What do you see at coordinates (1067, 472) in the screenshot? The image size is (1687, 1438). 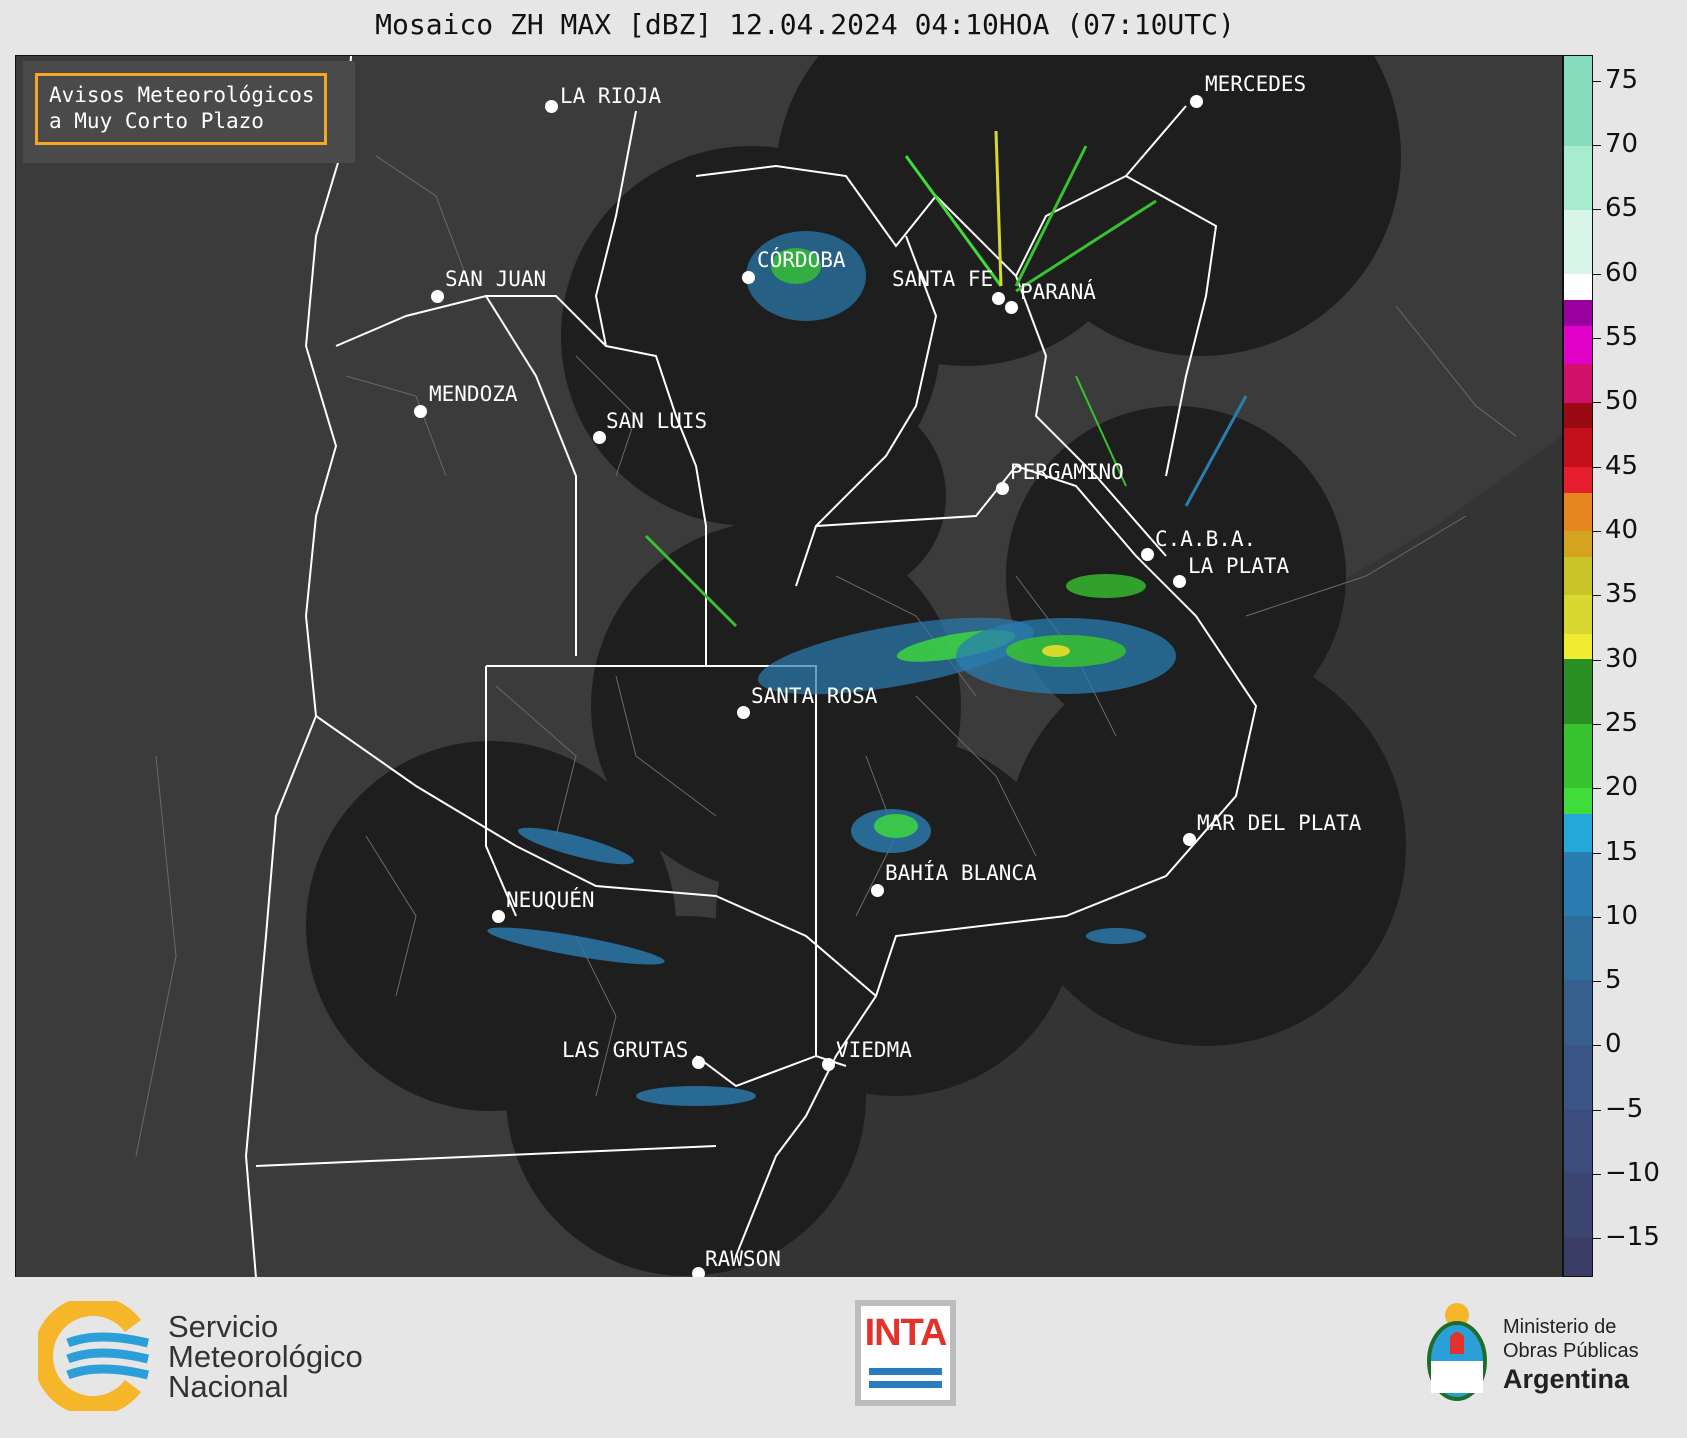 I see `city-label: PERGAMINO` at bounding box center [1067, 472].